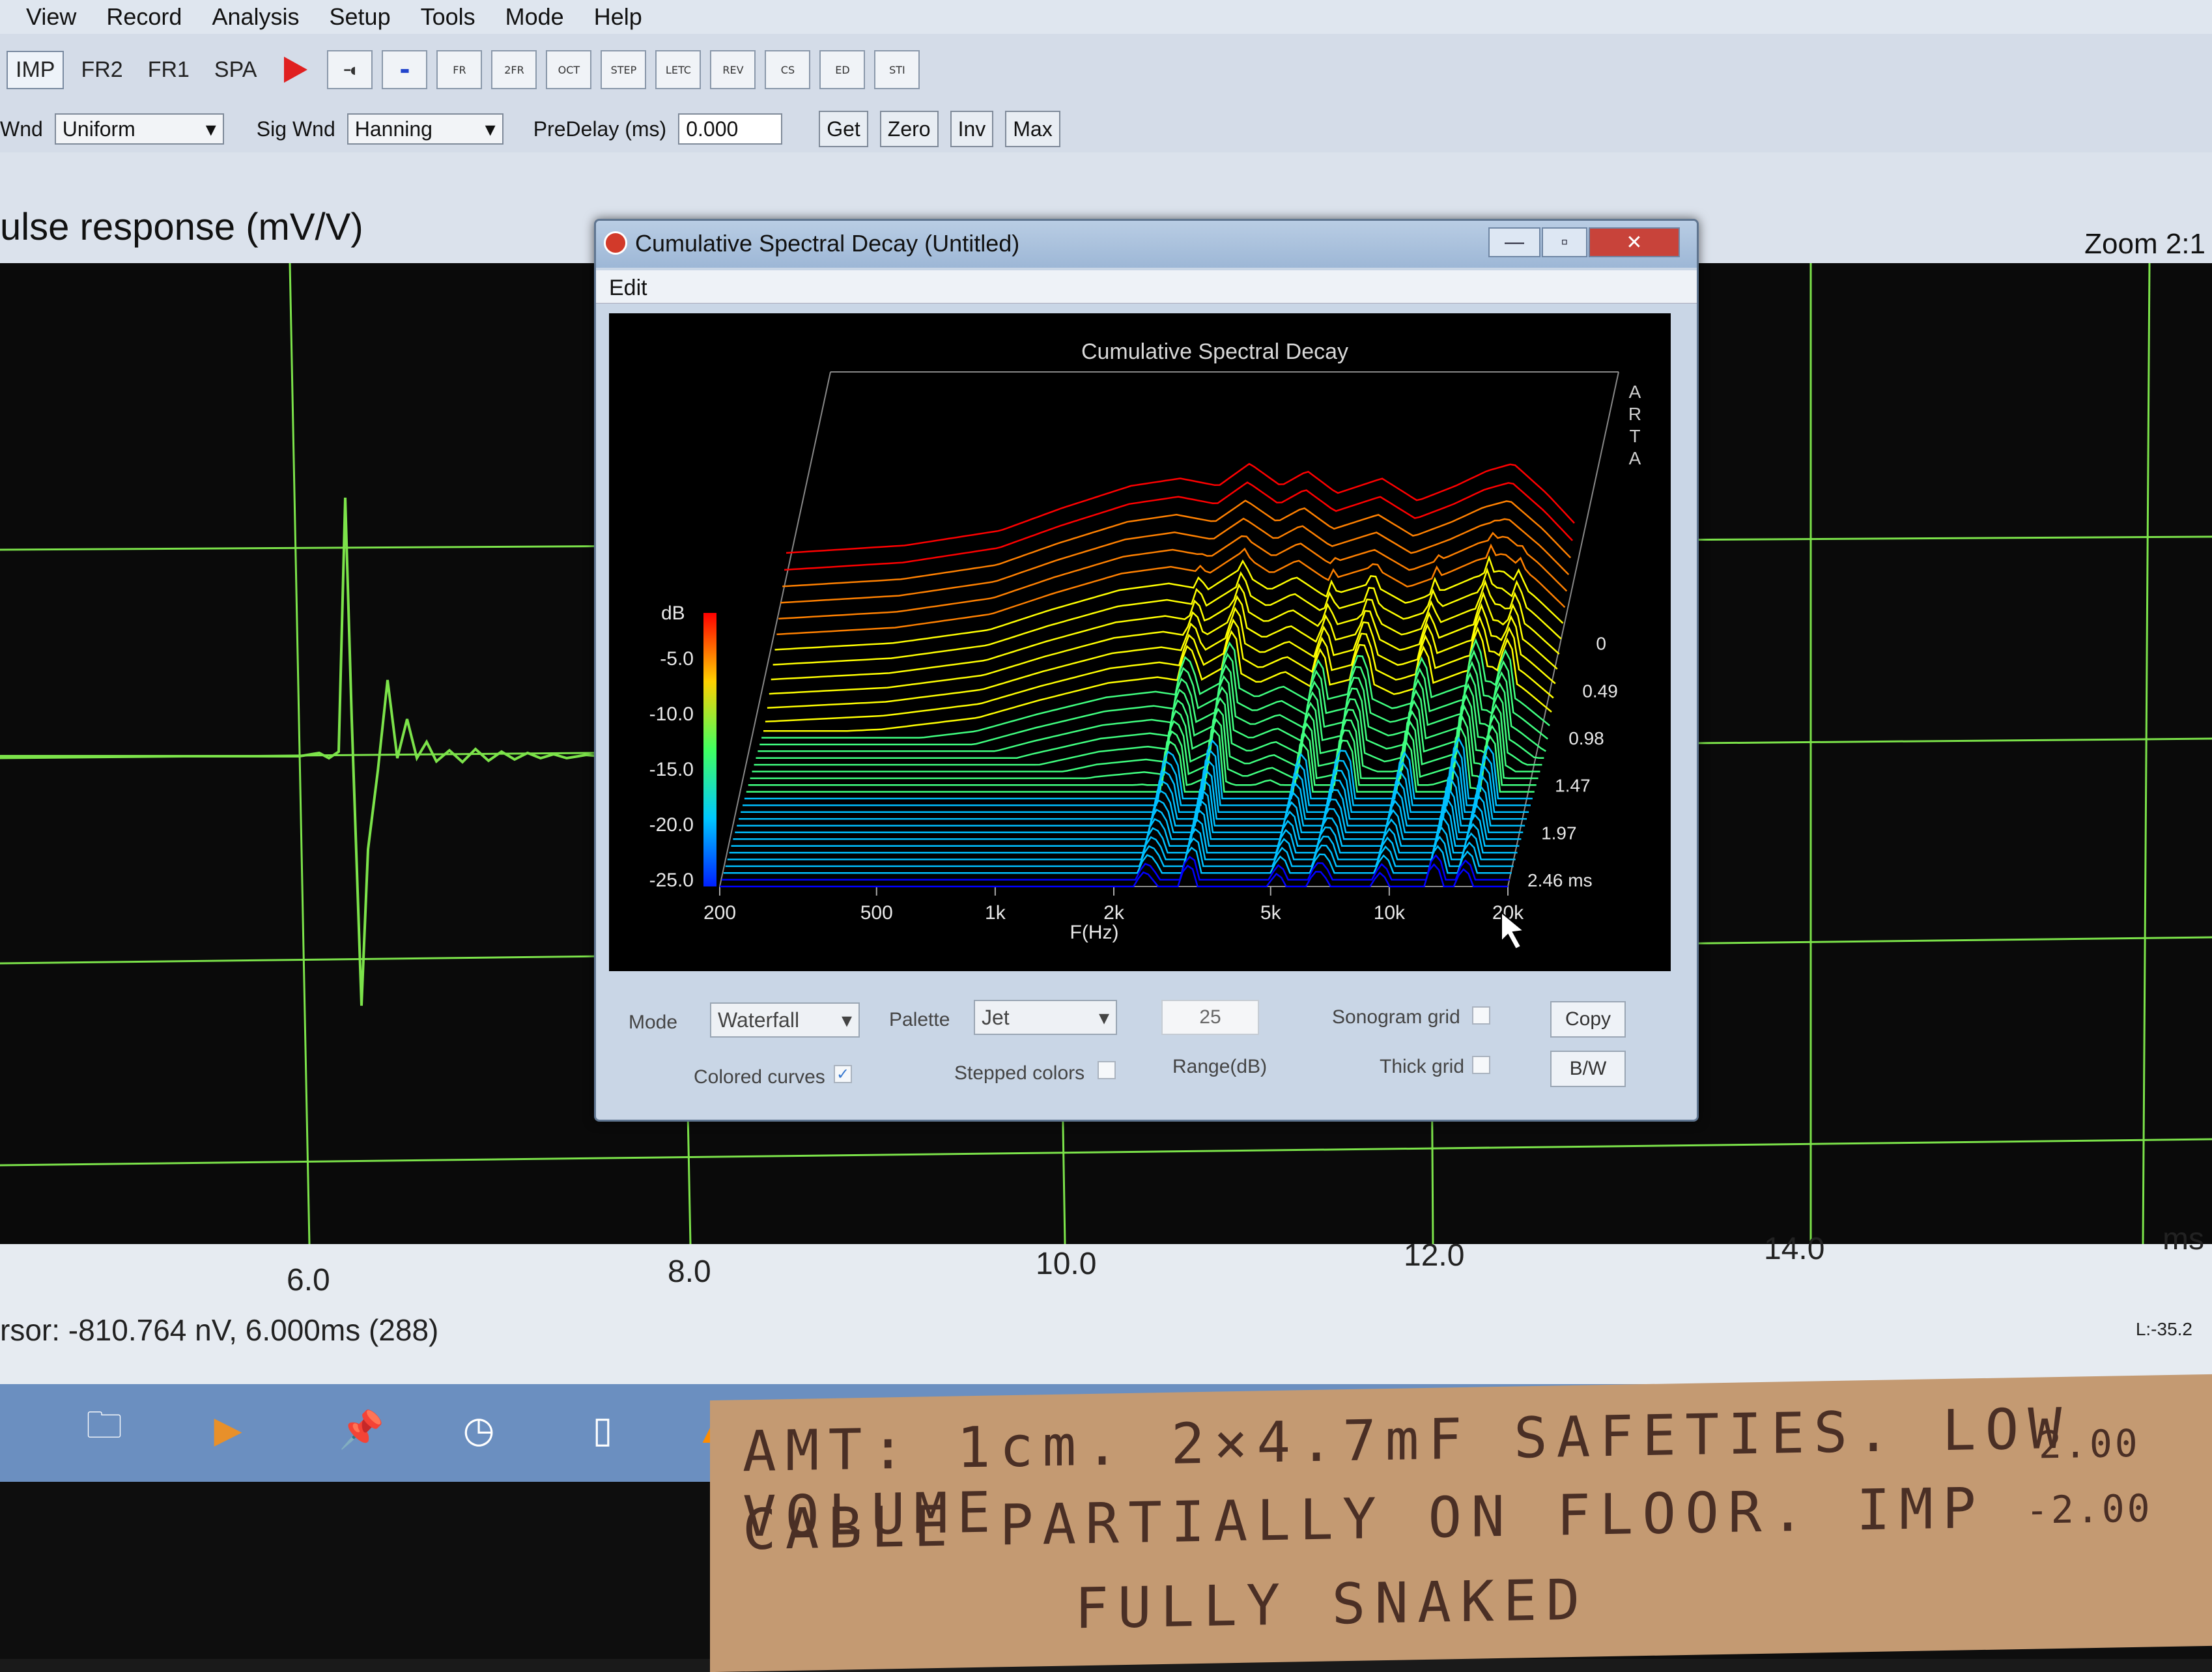 This screenshot has width=2212, height=1672. Describe the element at coordinates (602, 1430) in the screenshot. I see `document-icon: ▯` at that location.